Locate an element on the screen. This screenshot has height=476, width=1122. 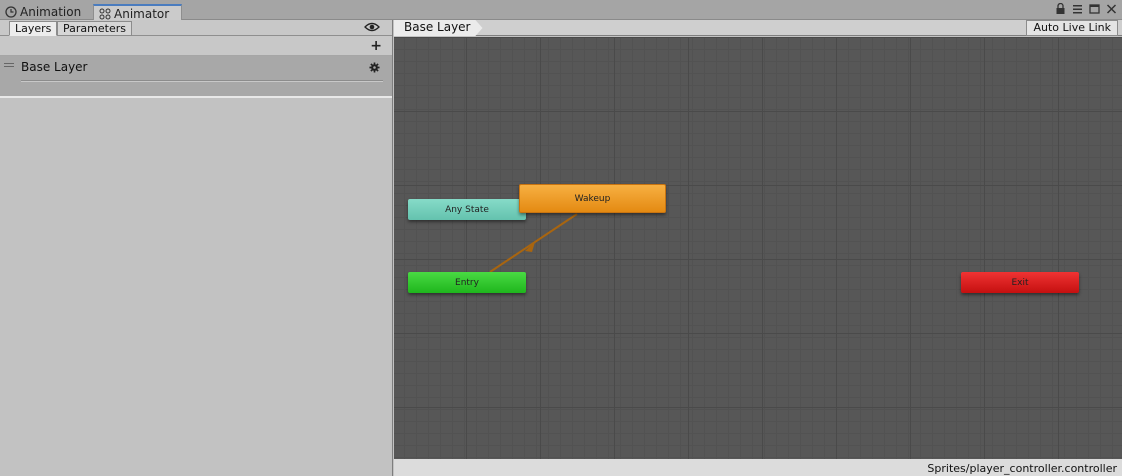
transition-entry-to-wakeup is located at coordinates (533, 243).